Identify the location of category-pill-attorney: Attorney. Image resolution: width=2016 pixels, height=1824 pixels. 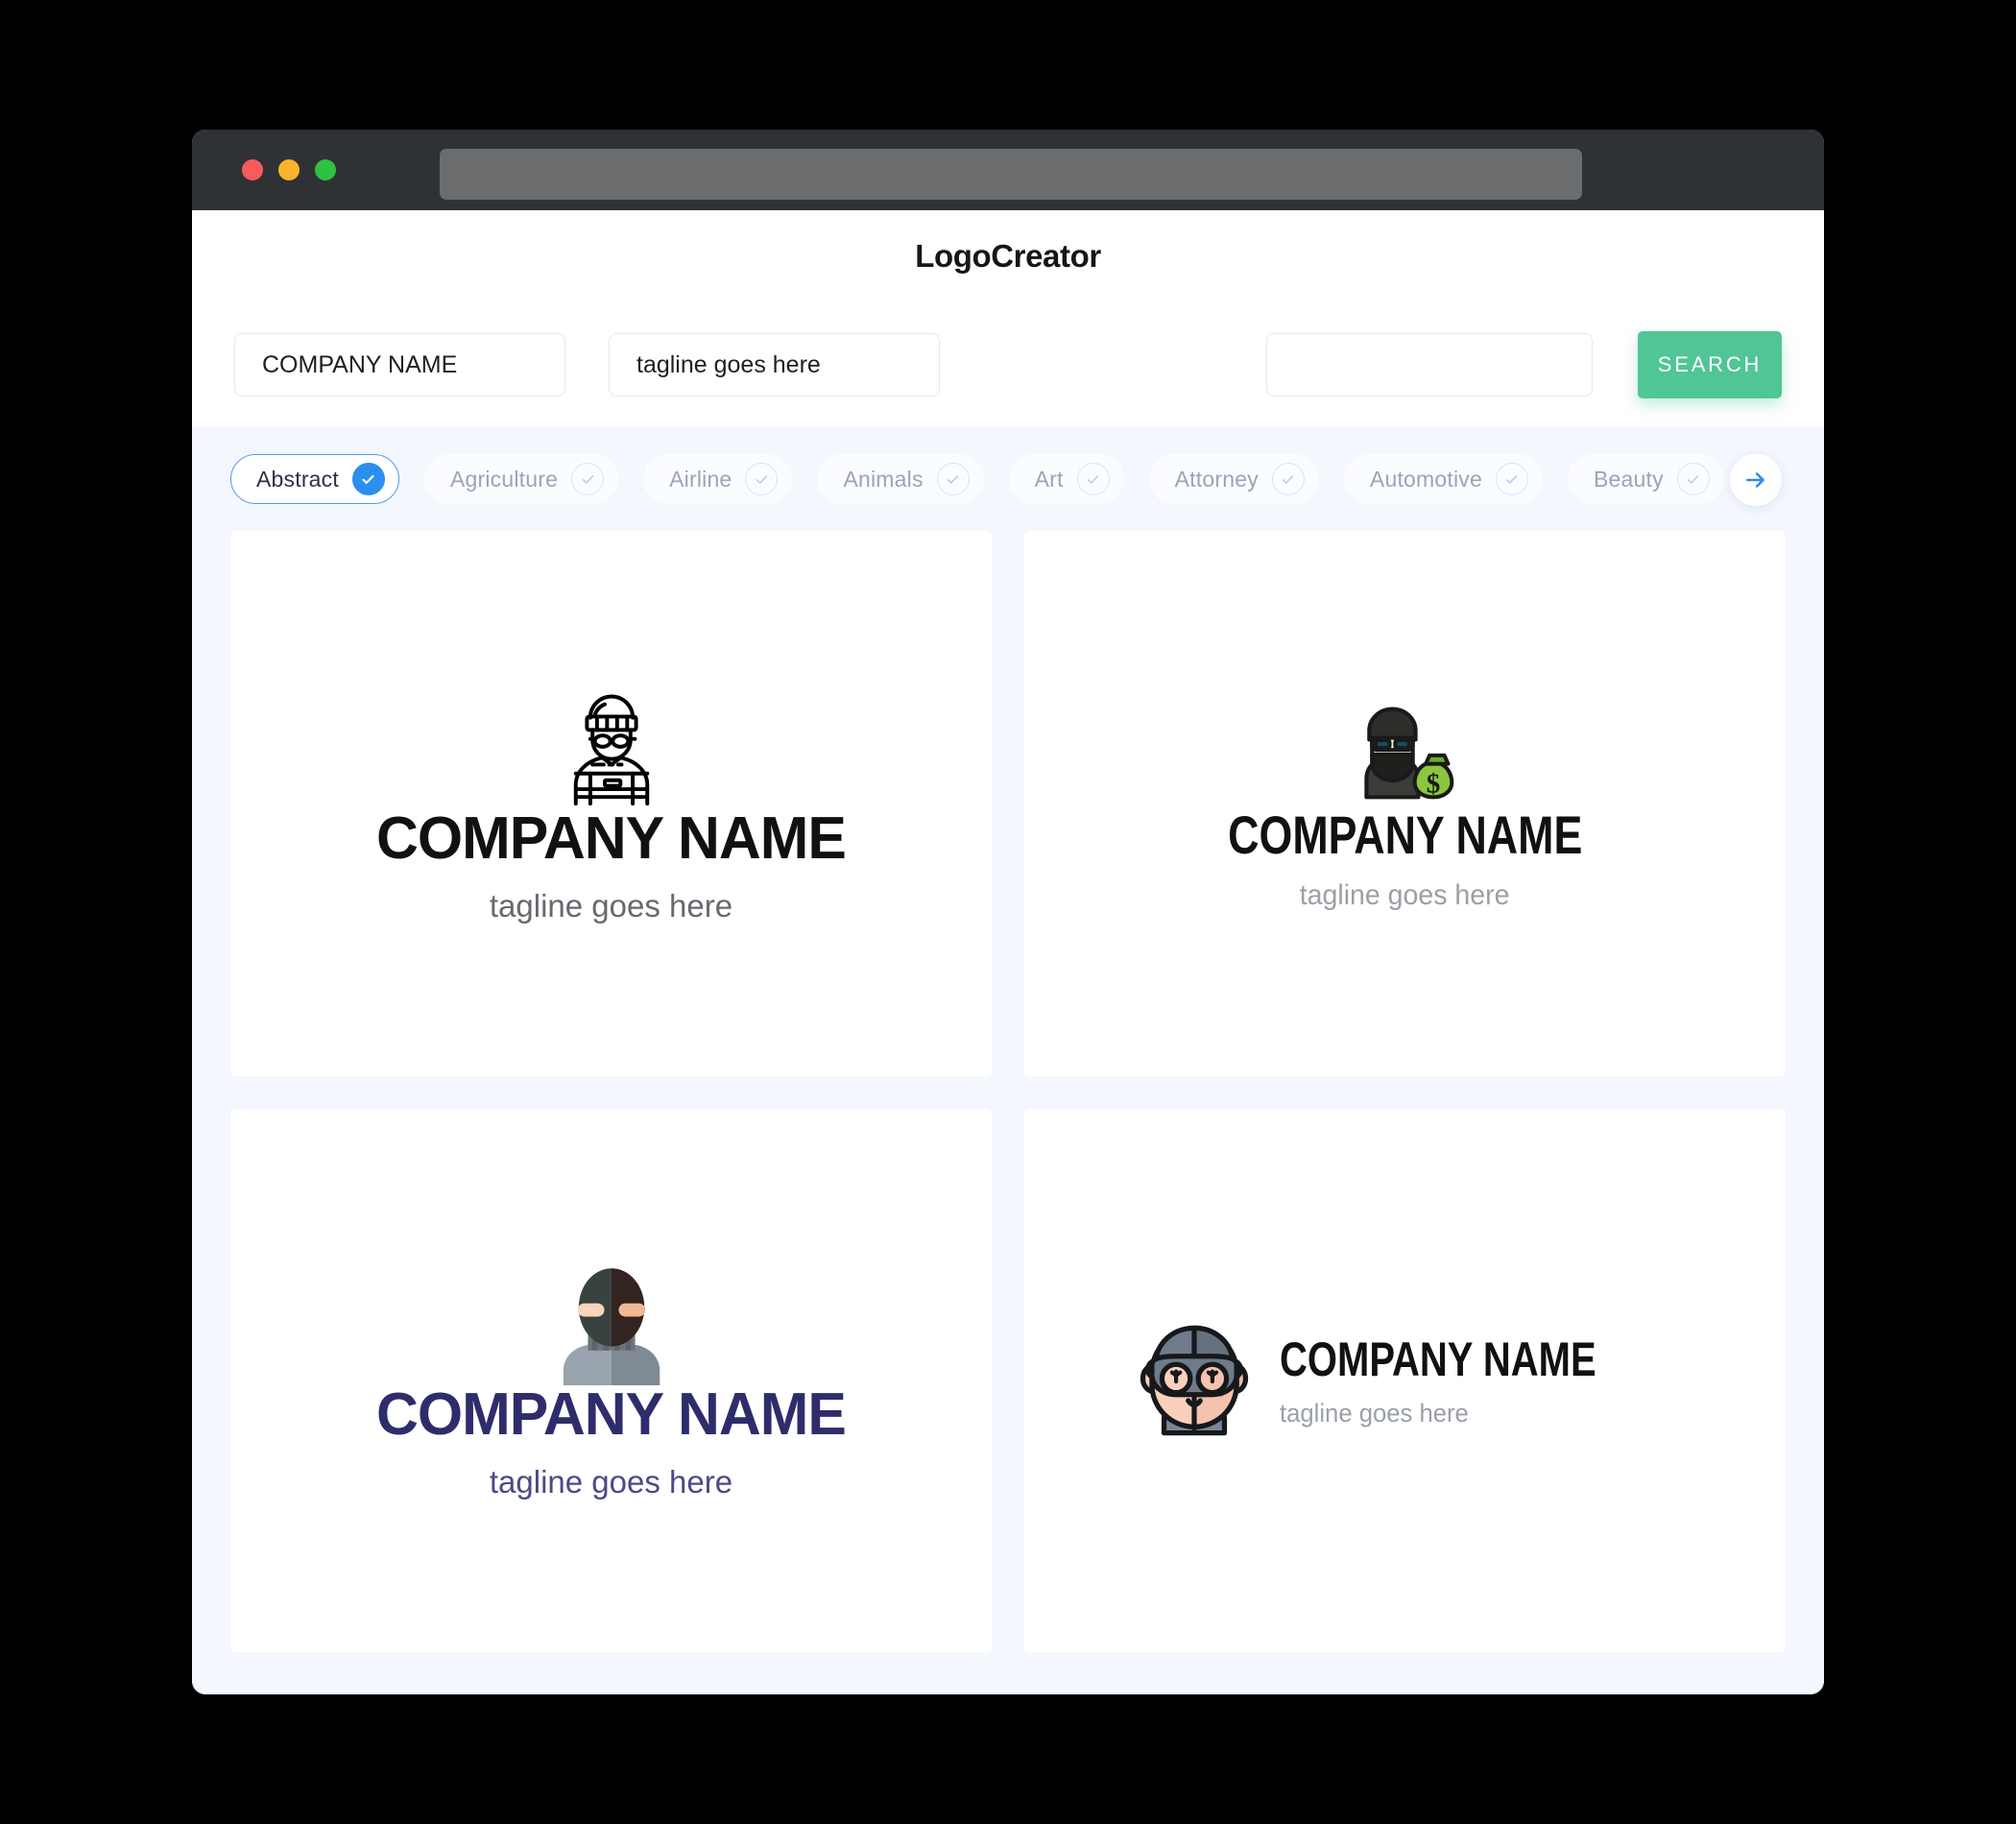
(1233, 479).